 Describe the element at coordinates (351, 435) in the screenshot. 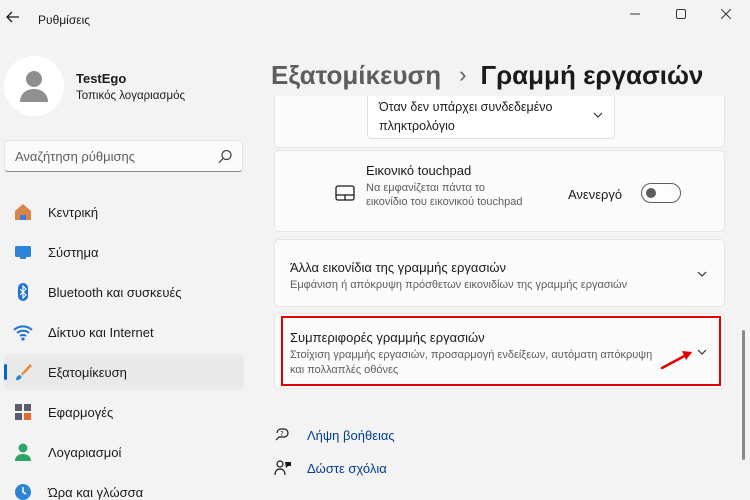

I see `get-help-link: Λήψη βοήθειας` at that location.